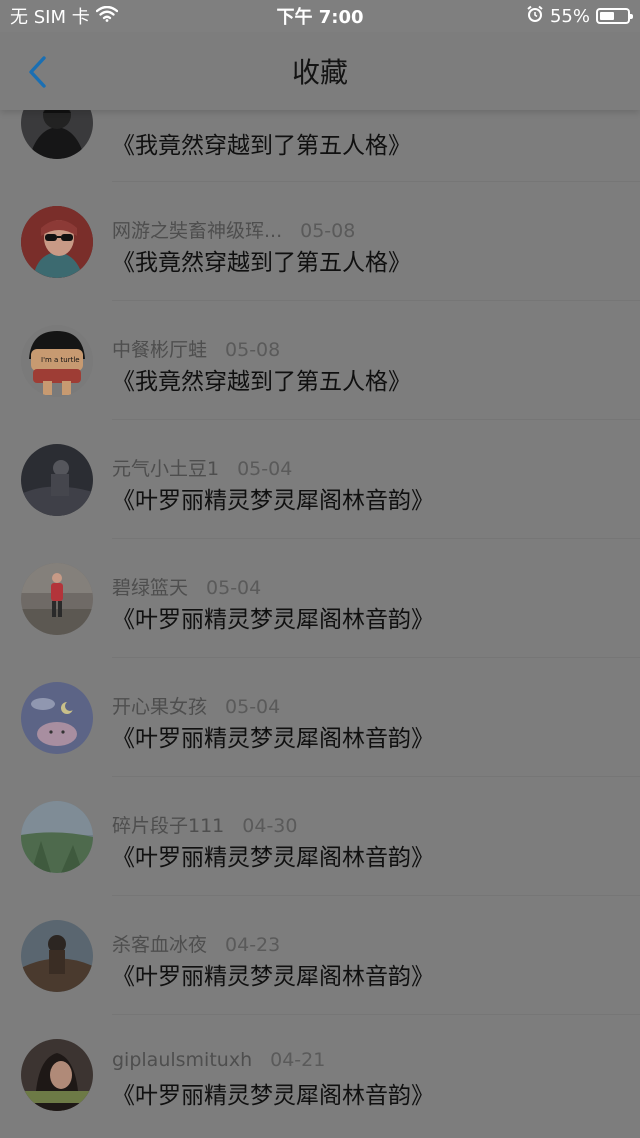  What do you see at coordinates (168, 826) in the screenshot?
I see `item-username: 碎片段子111` at bounding box center [168, 826].